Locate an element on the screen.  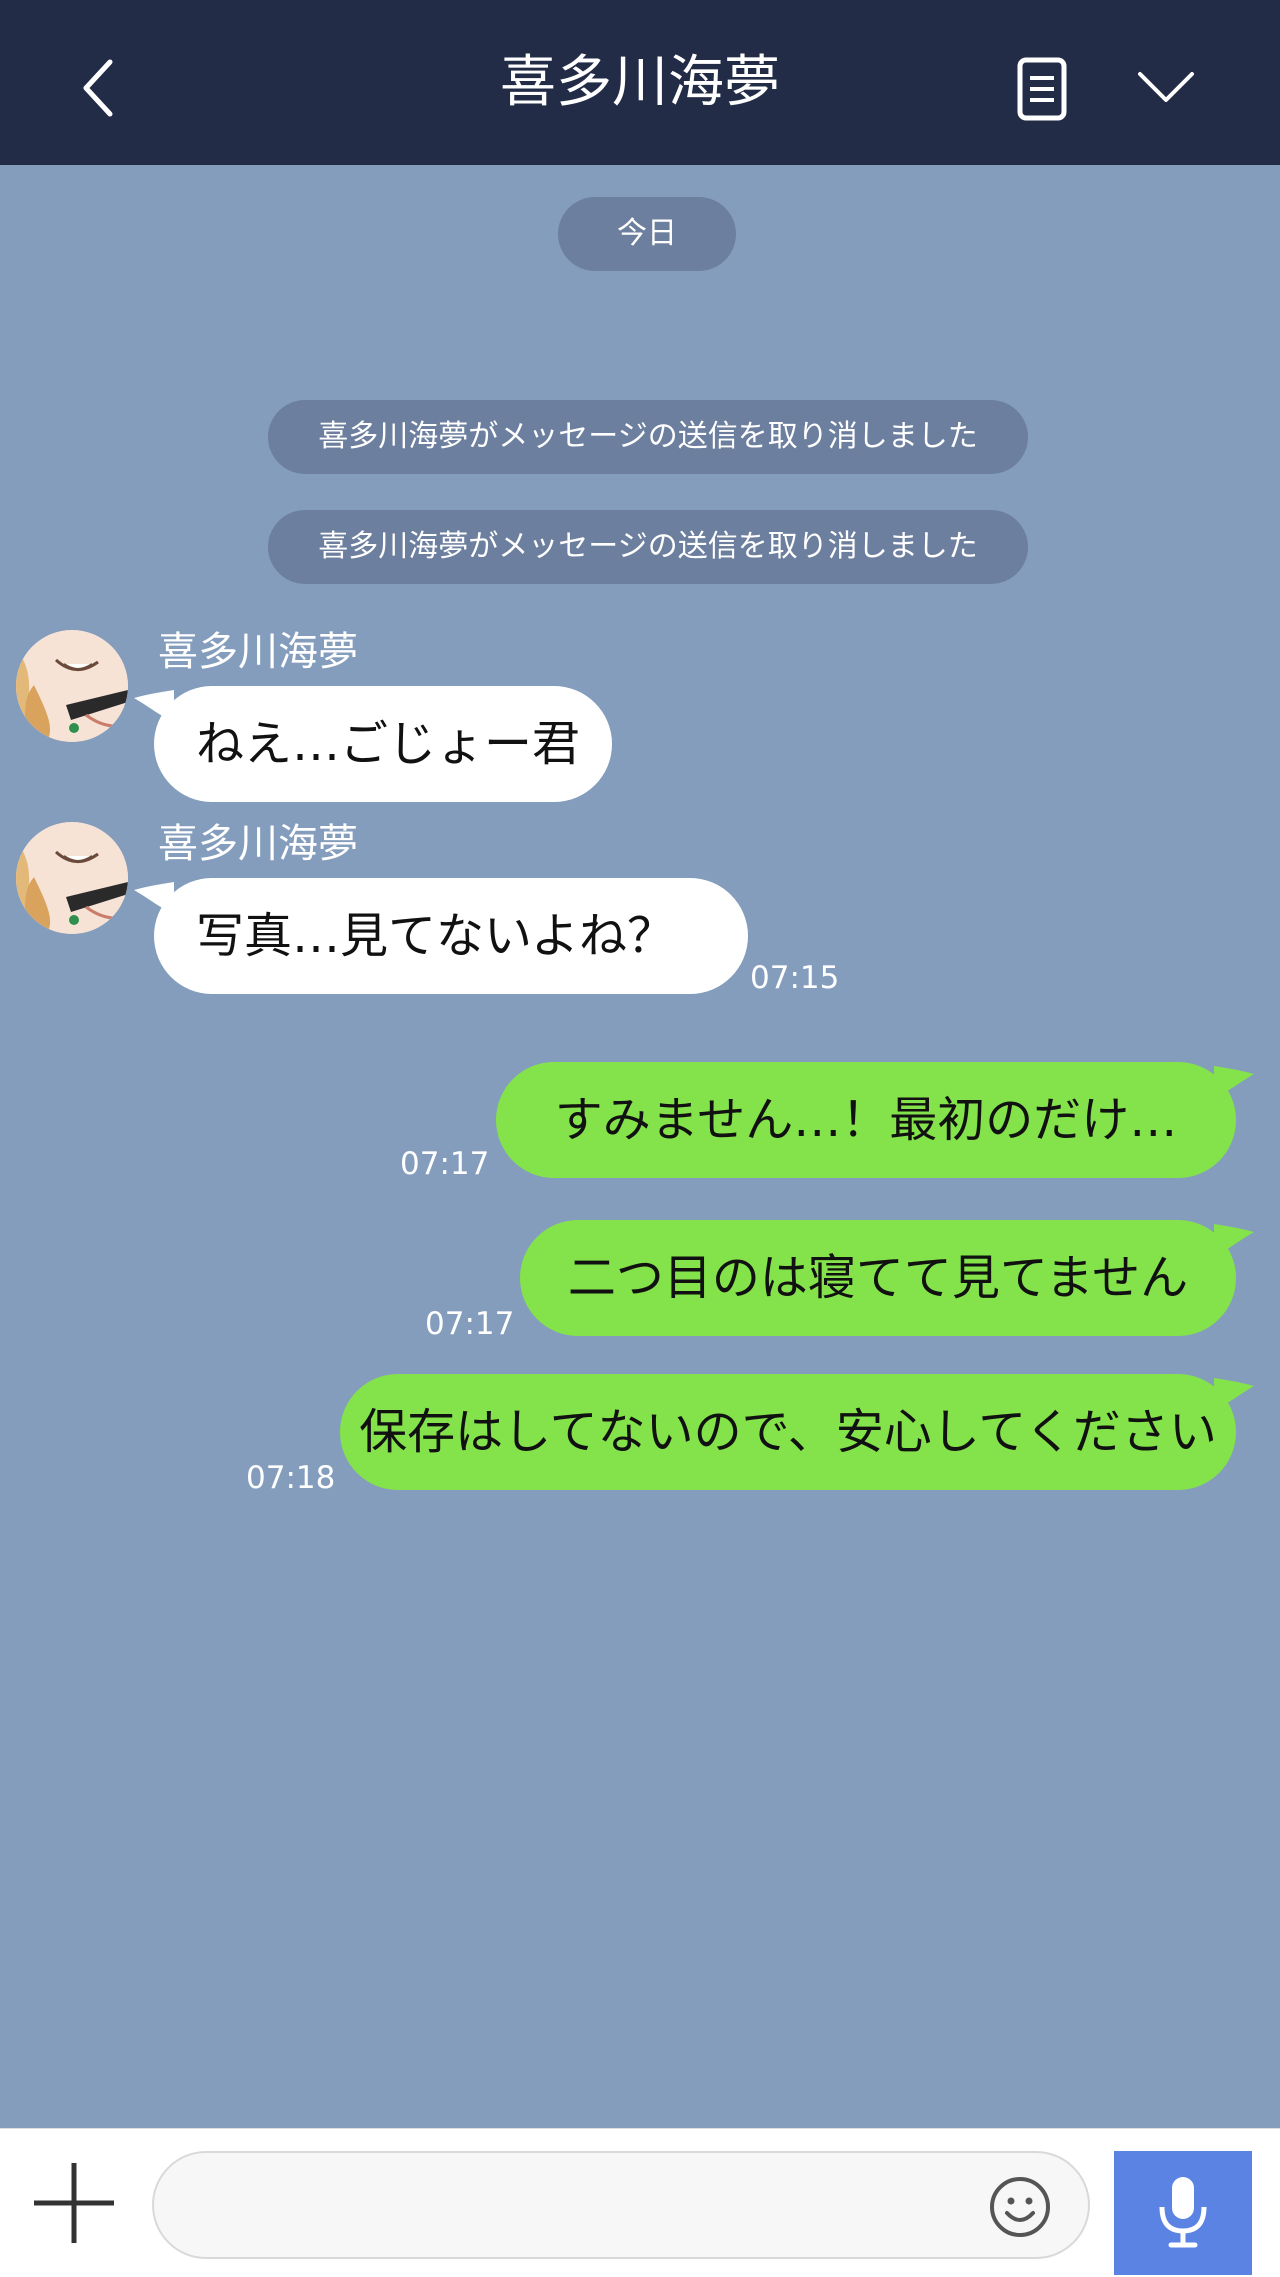
note-icon is located at coordinates (1042, 89).